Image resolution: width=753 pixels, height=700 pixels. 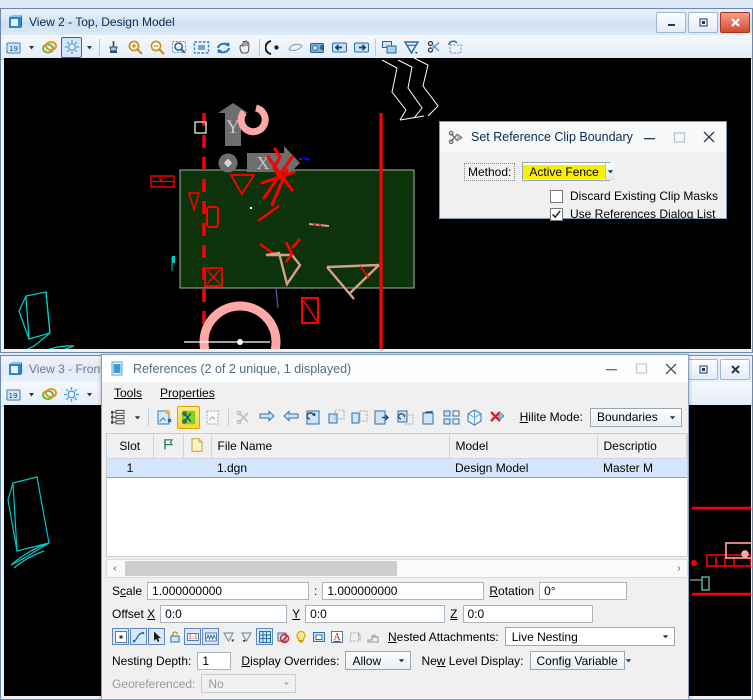 I want to click on use-references-dialog-list-row: Use References Dialog List, so click(x=583, y=214).